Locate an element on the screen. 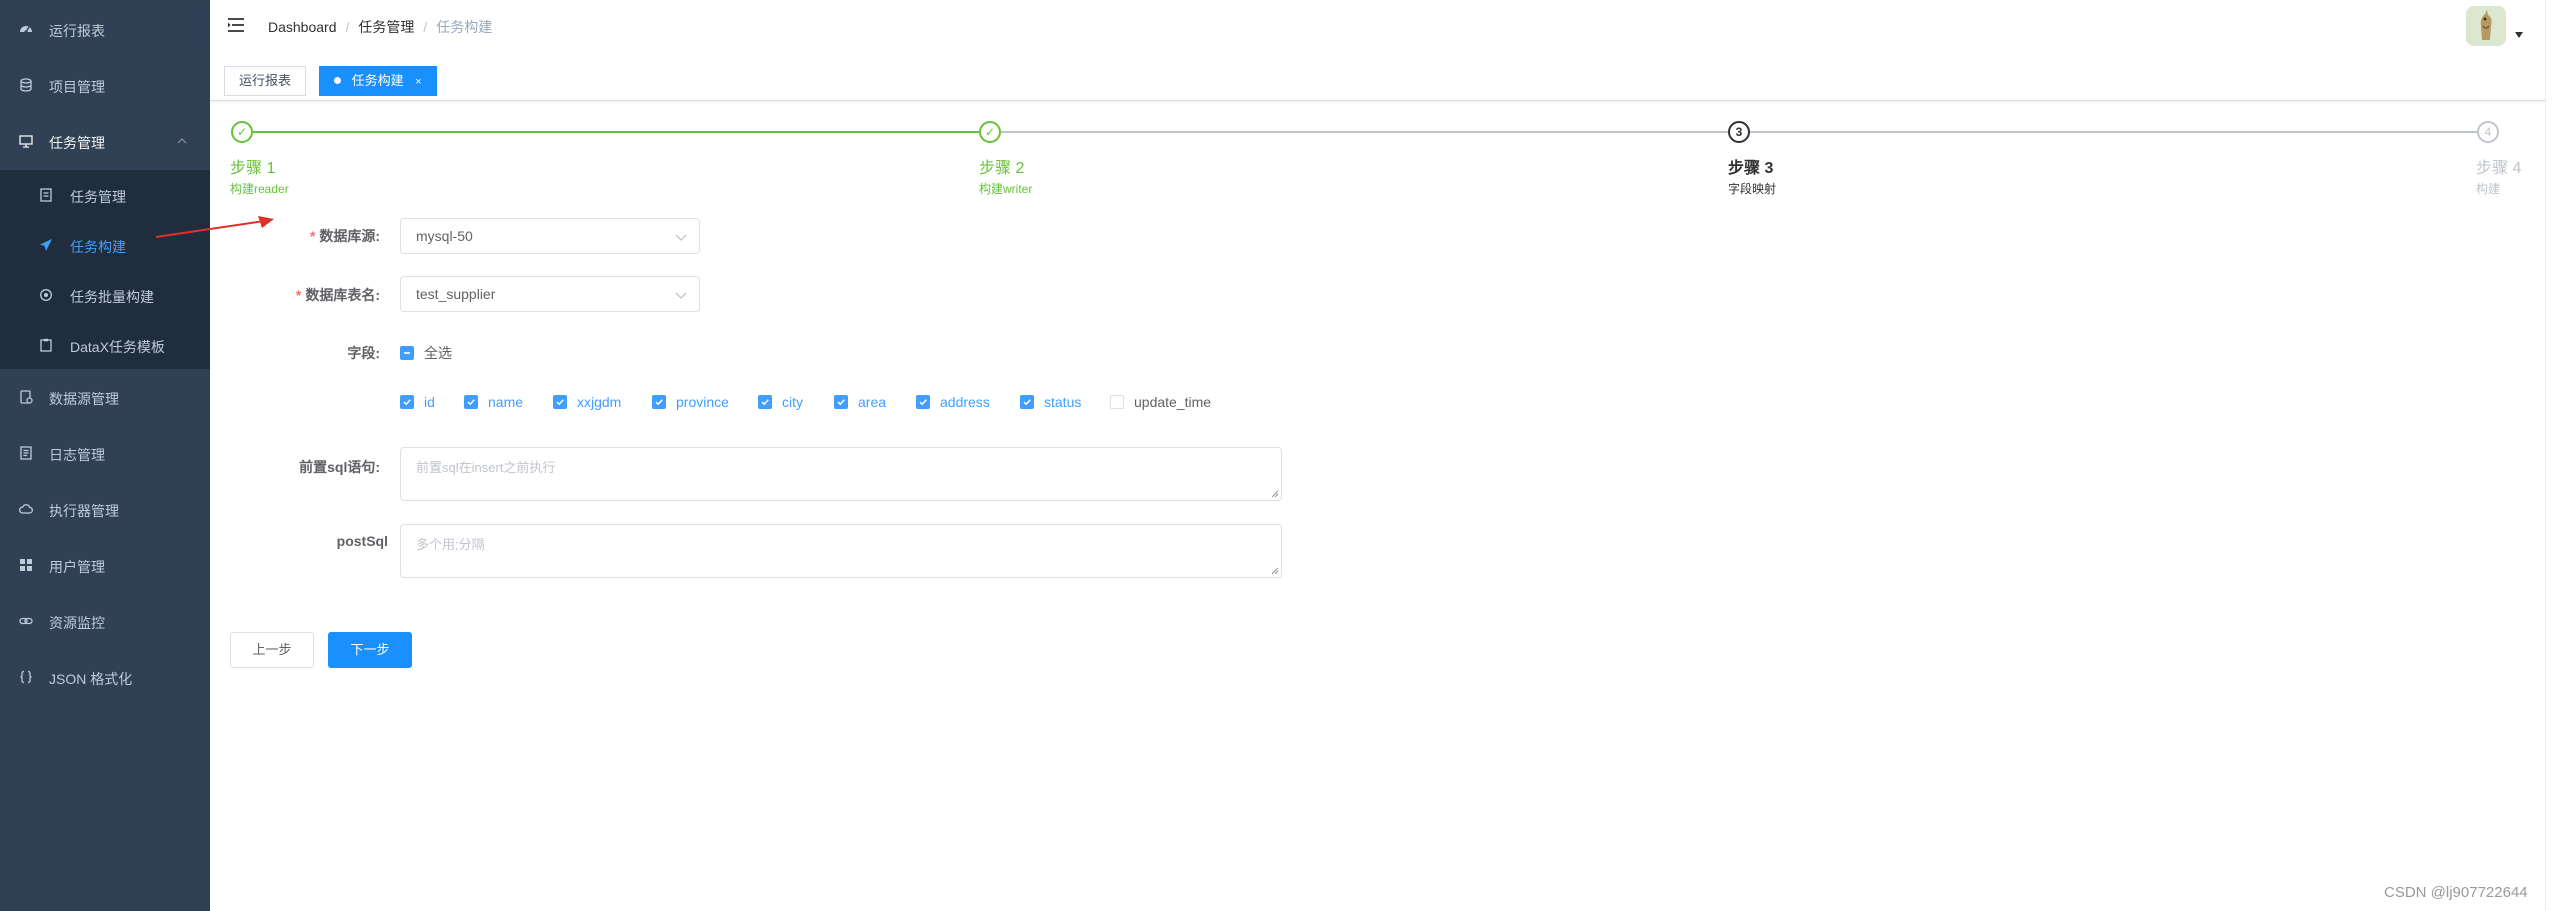 The width and height of the screenshot is (2560, 911). sidebar-item-json-format: JSON 格式化 is located at coordinates (105, 677).